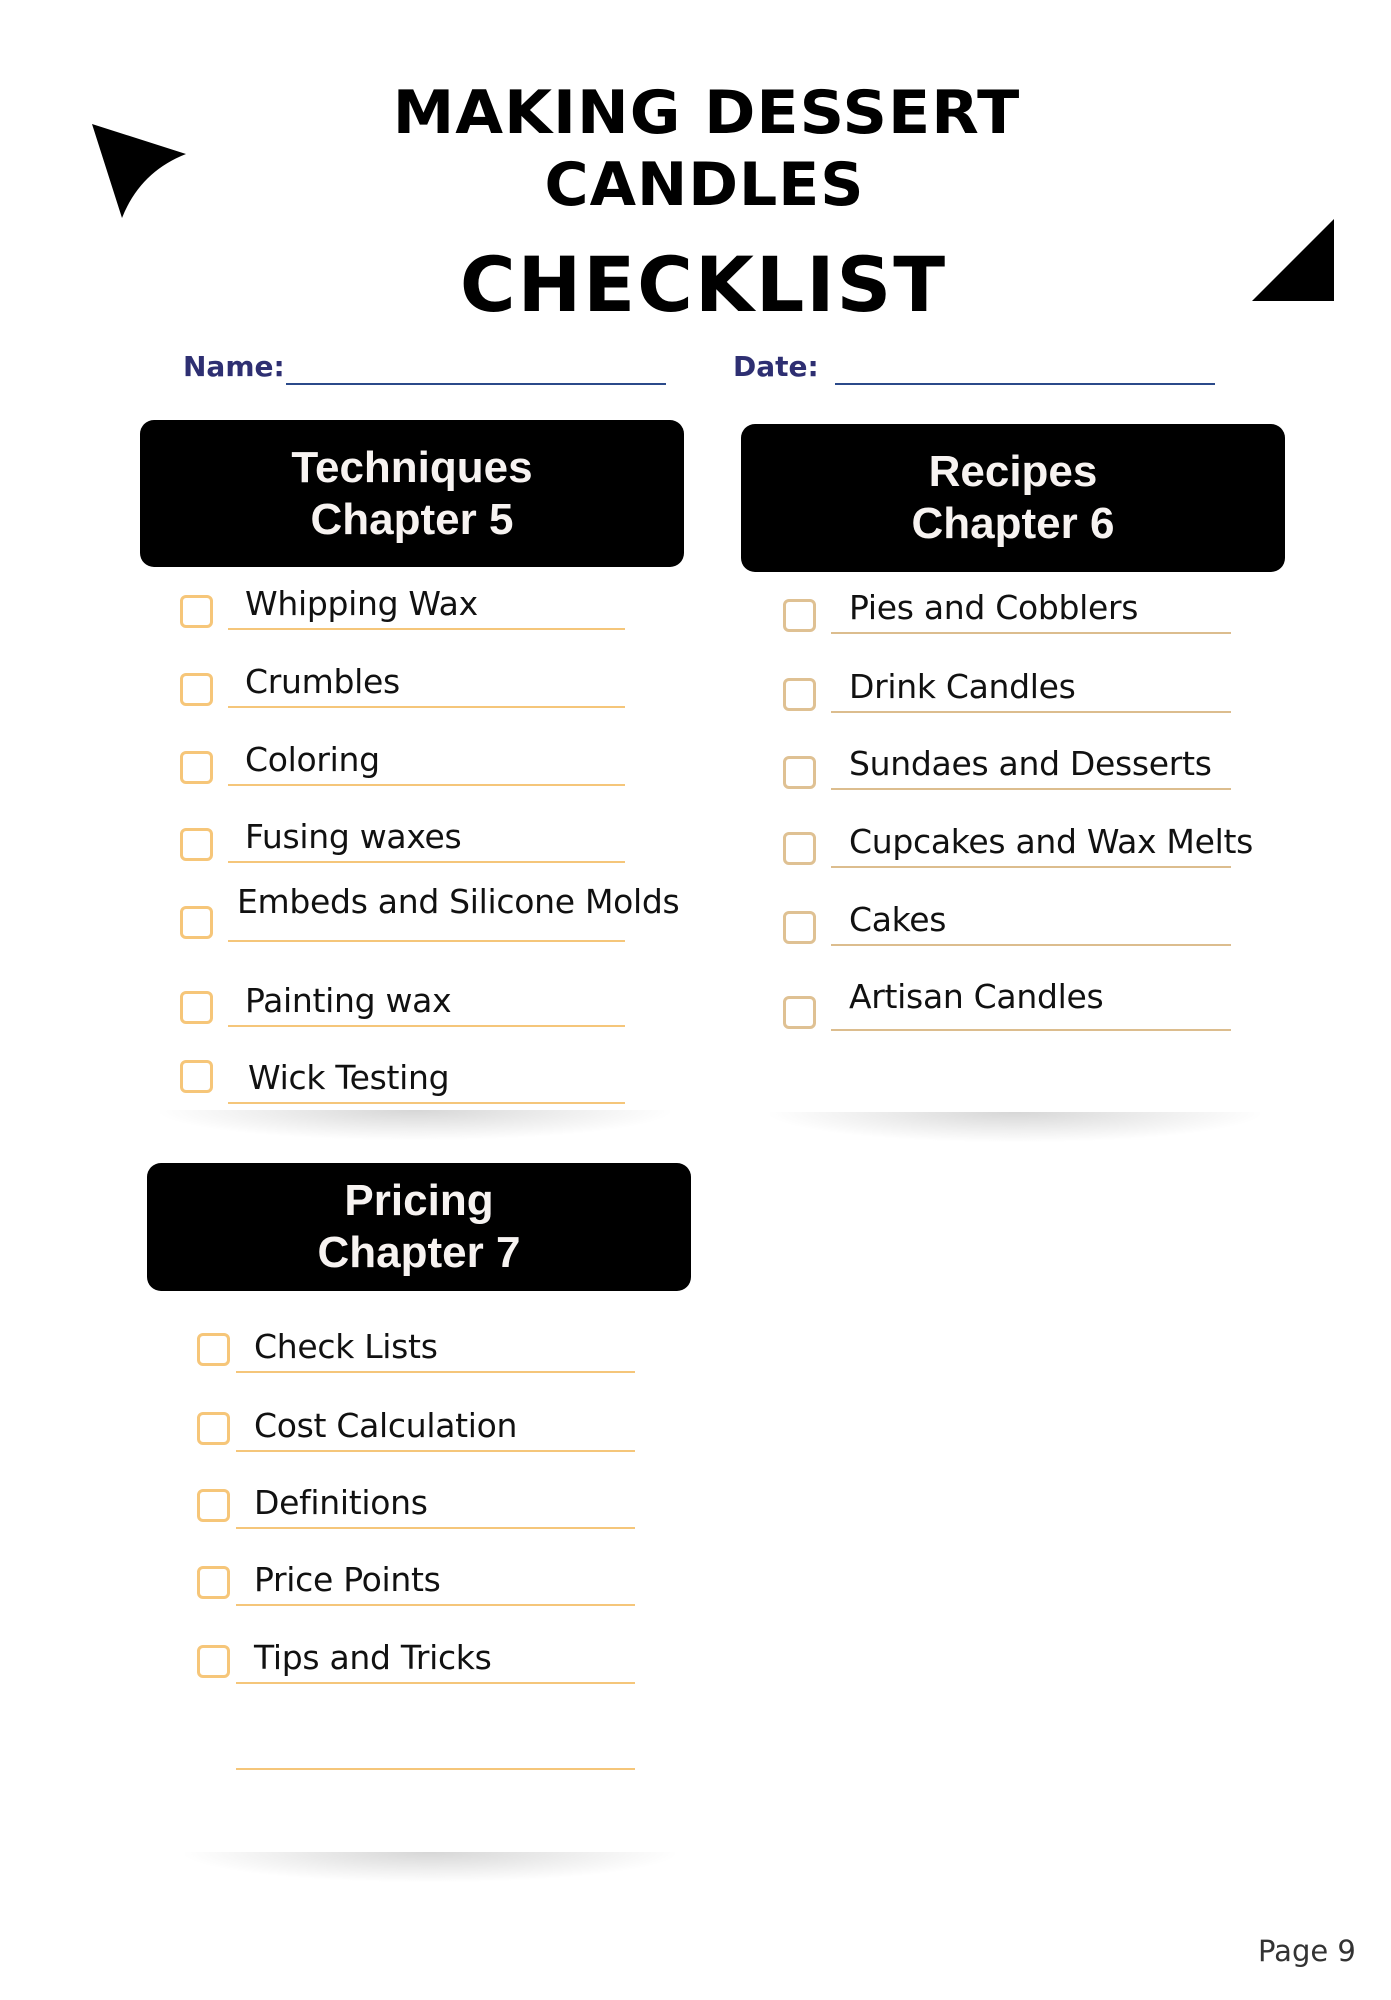 The image size is (1391, 2000). Describe the element at coordinates (704, 185) in the screenshot. I see `title-line-2: CANDLES` at that location.